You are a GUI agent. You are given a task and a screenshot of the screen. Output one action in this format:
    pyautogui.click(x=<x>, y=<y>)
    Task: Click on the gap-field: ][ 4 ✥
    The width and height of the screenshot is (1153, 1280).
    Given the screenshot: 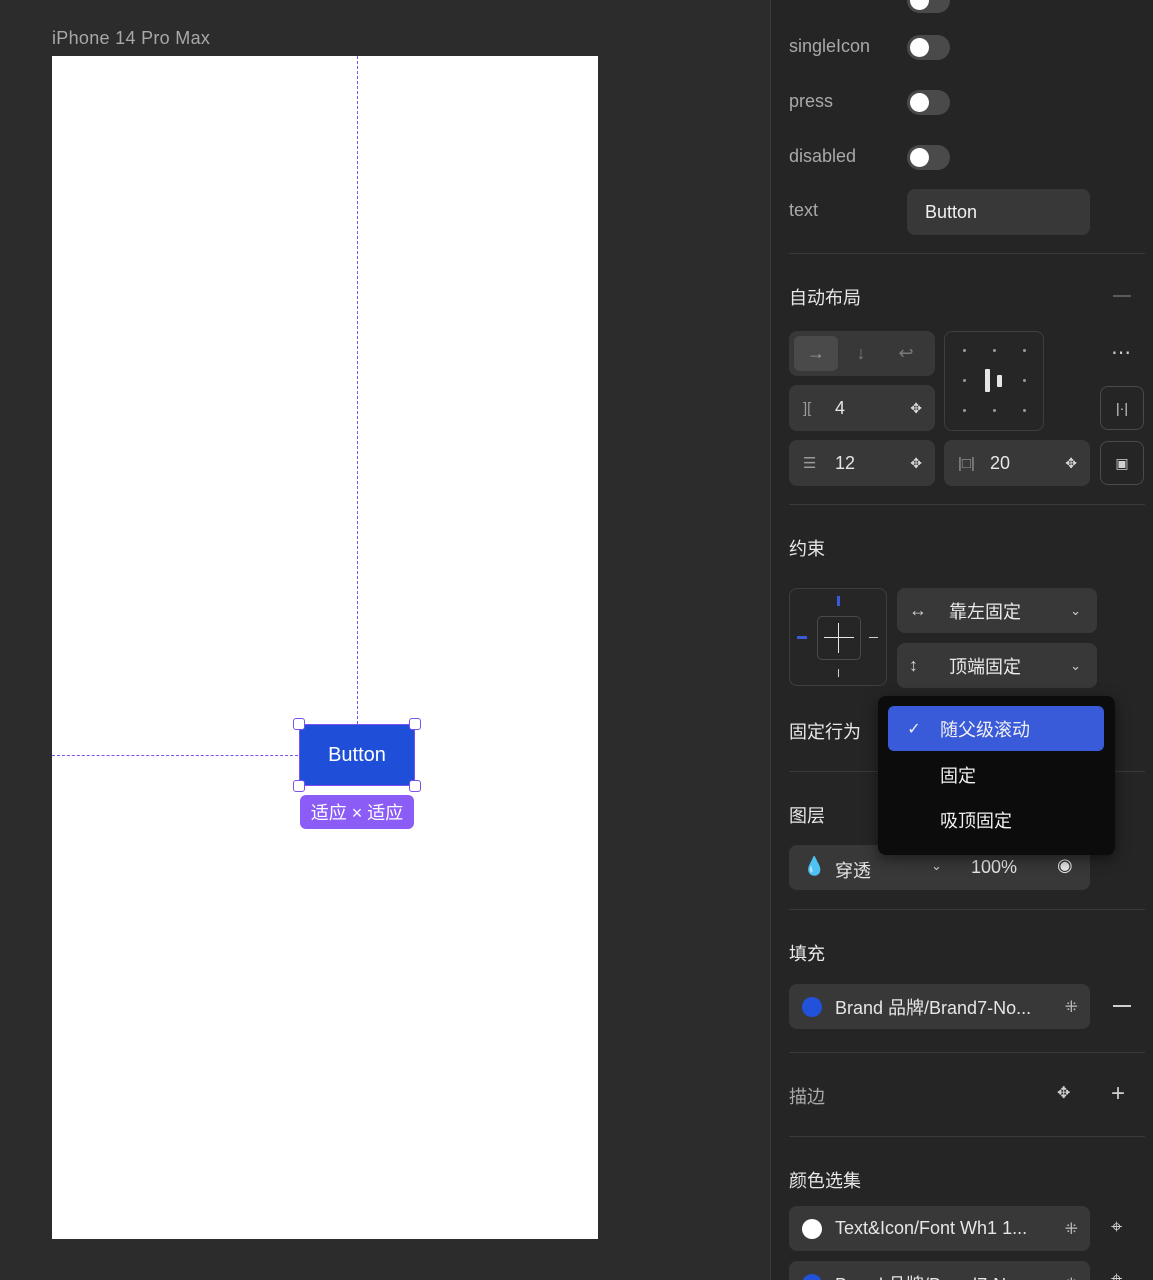 What is the action you would take?
    pyautogui.click(x=862, y=408)
    